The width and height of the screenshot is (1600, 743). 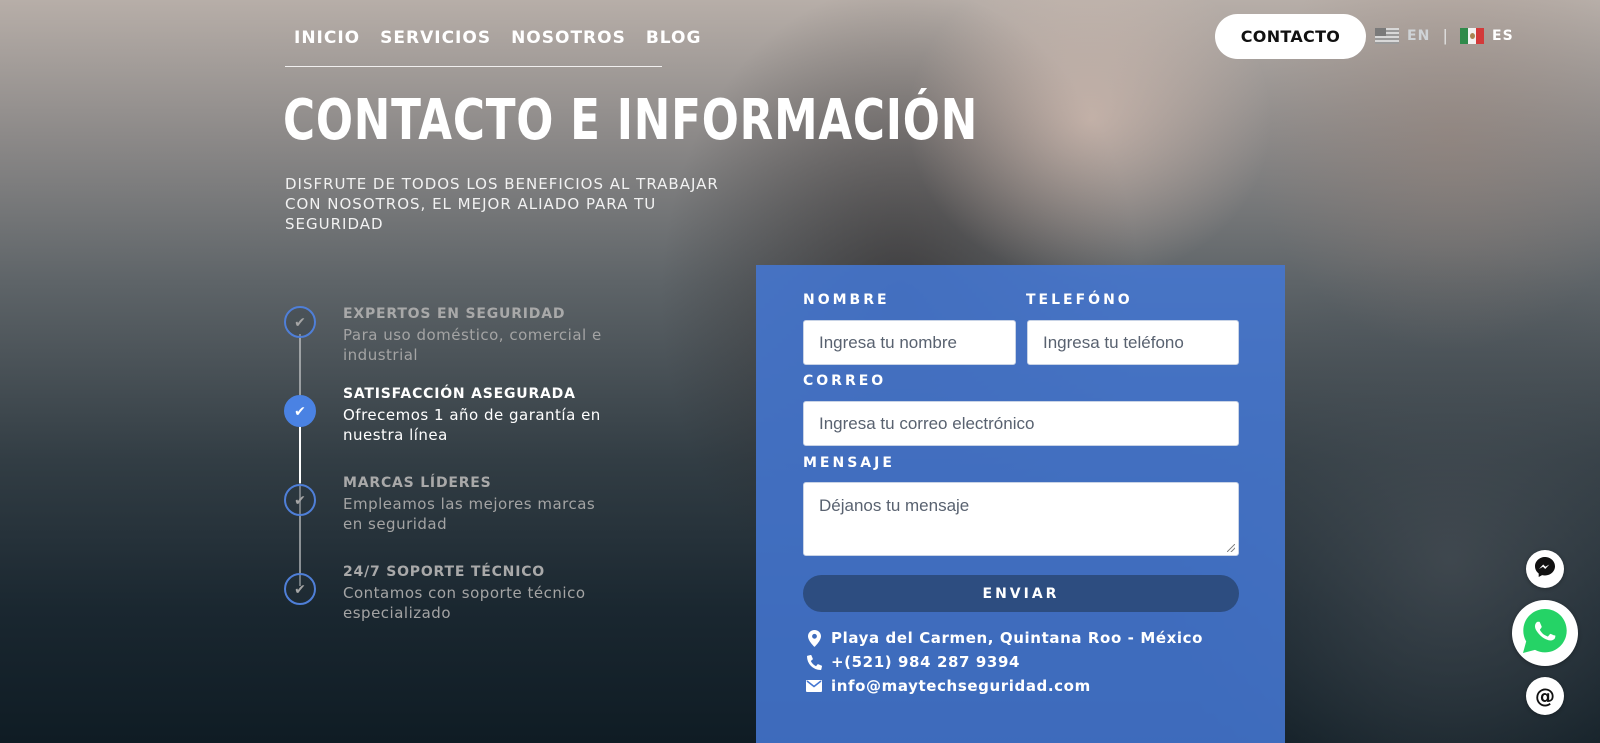 I want to click on mx-flag-icon, so click(x=1472, y=36).